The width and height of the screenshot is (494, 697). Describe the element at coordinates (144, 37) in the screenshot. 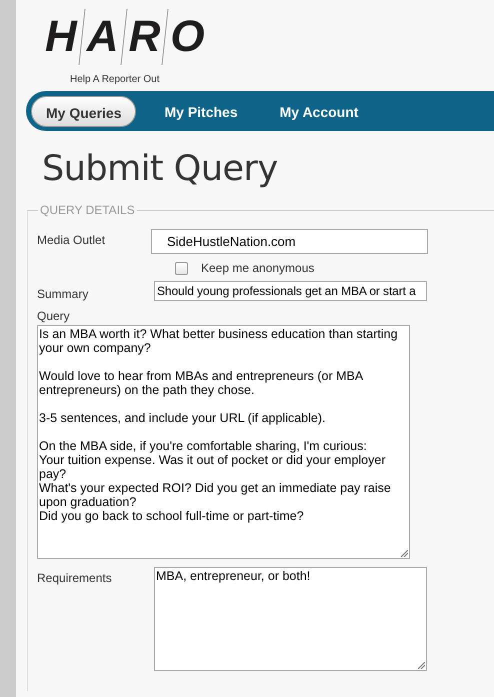

I see `logo-letter: R` at that location.